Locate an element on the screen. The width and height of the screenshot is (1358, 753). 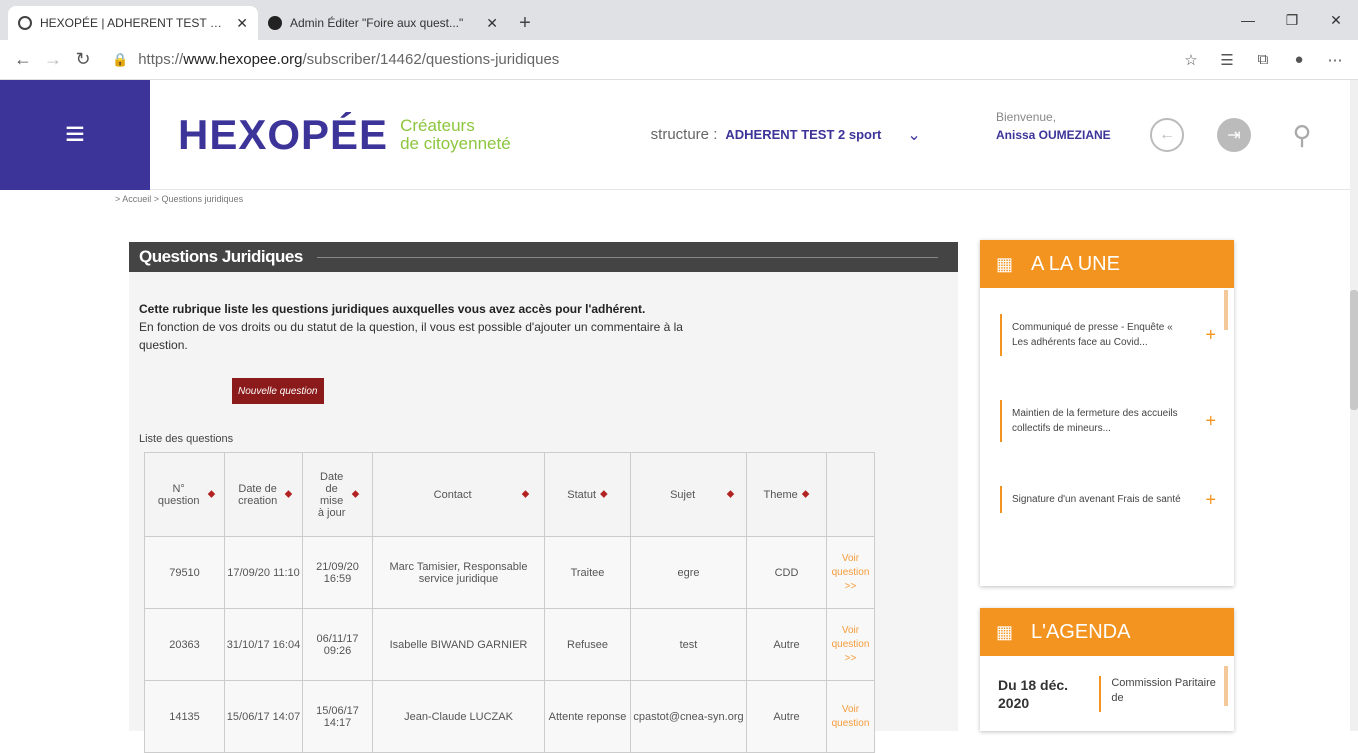
col-theme: Theme ⬥ is located at coordinates (786, 494).